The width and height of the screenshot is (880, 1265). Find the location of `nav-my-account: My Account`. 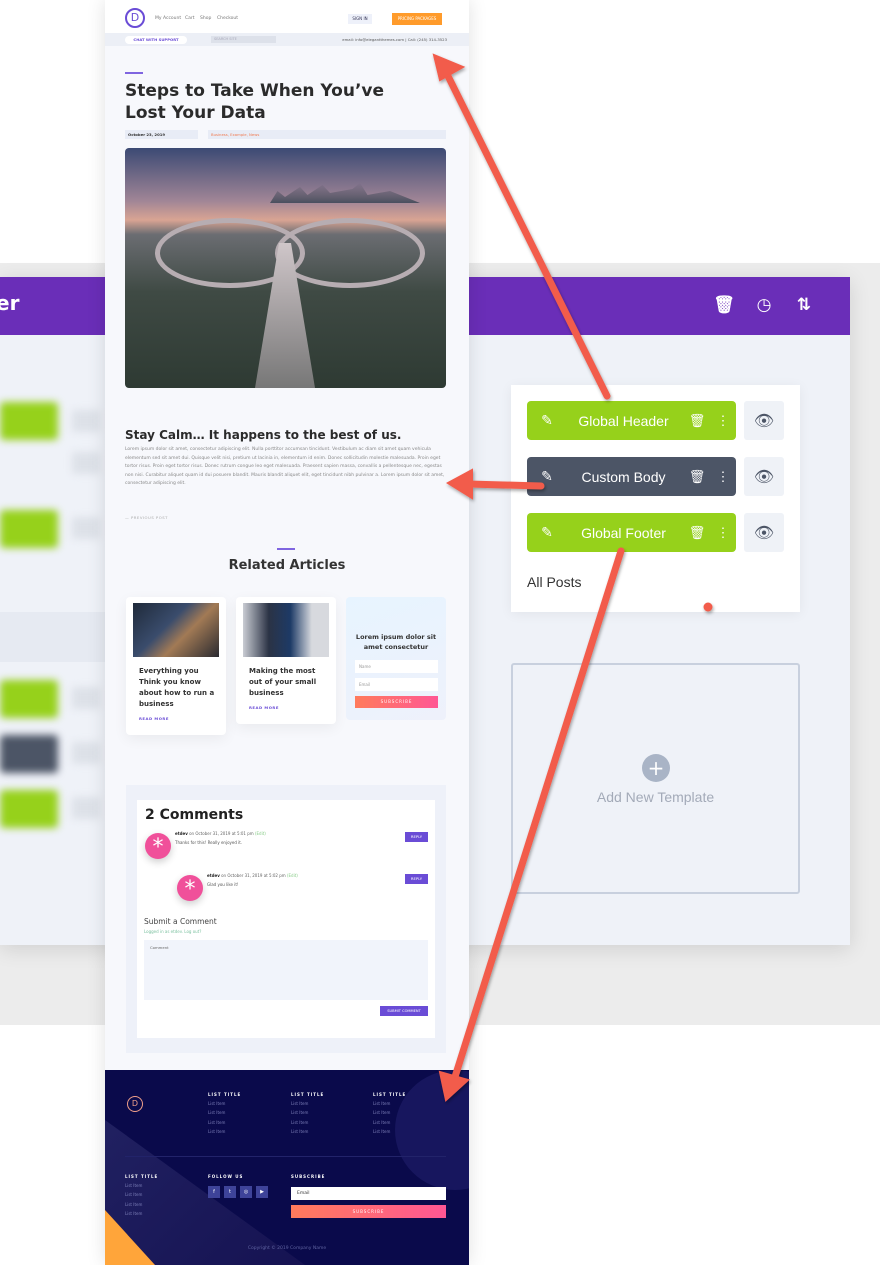

nav-my-account: My Account is located at coordinates (168, 18).